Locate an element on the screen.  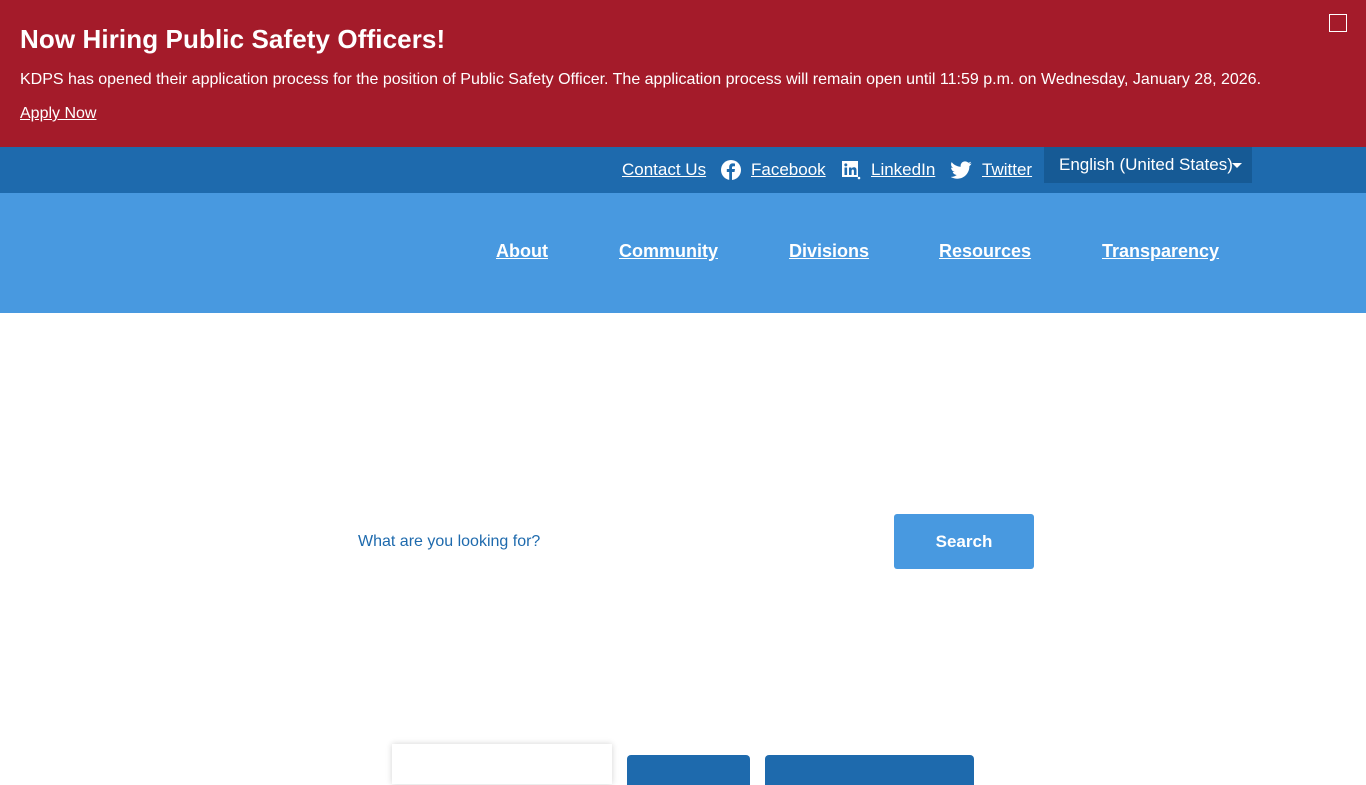
nav-item-resources: Resources is located at coordinates (985, 251).